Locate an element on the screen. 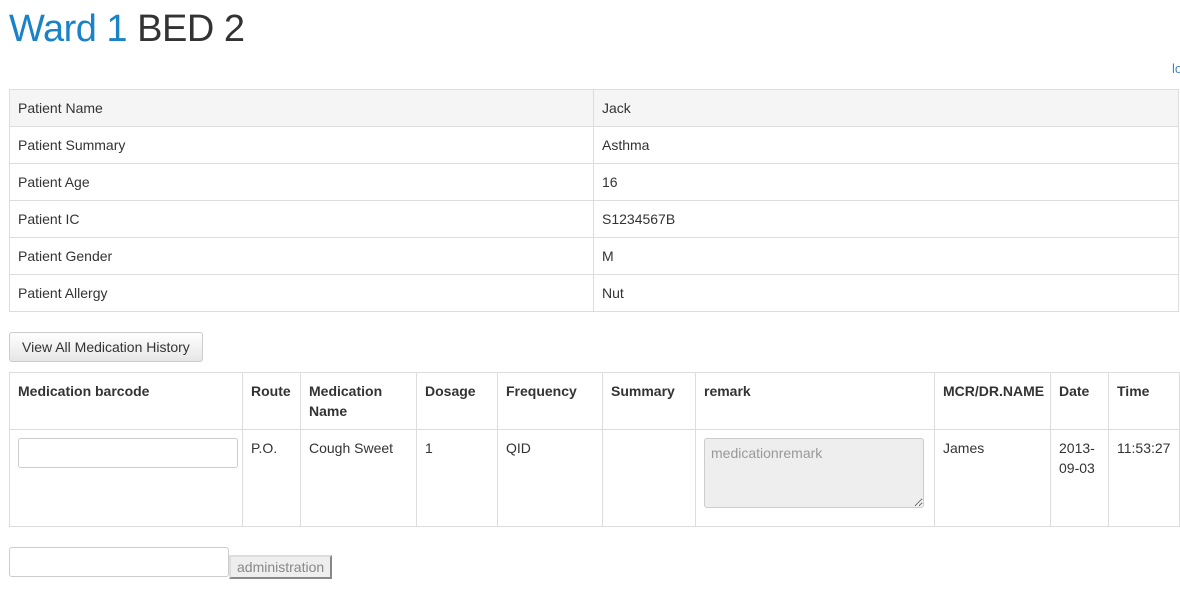  patient-summary-label: Patient Summary is located at coordinates (301, 145).